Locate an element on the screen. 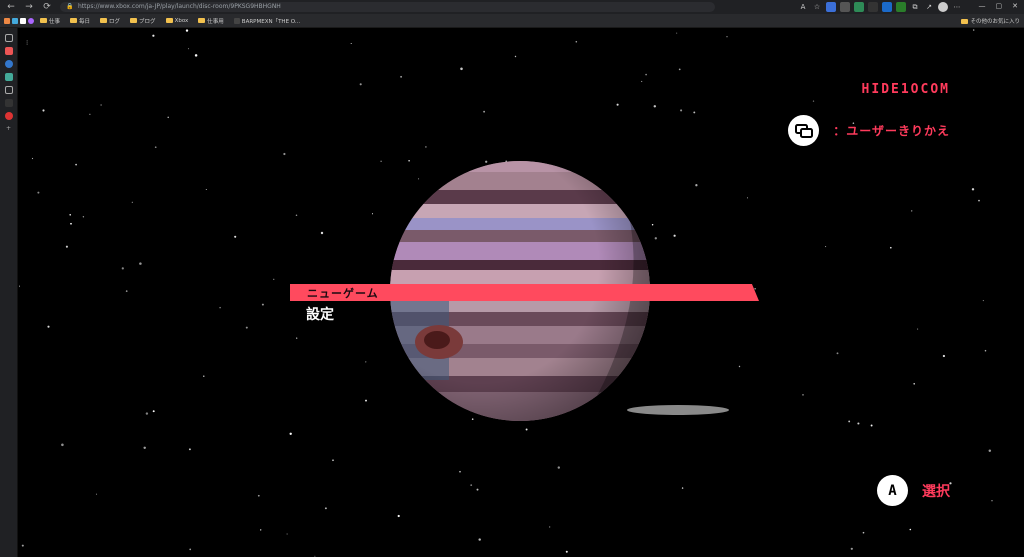 This screenshot has width=1024, height=557. reload-icon: ⟳ is located at coordinates (47, 7).